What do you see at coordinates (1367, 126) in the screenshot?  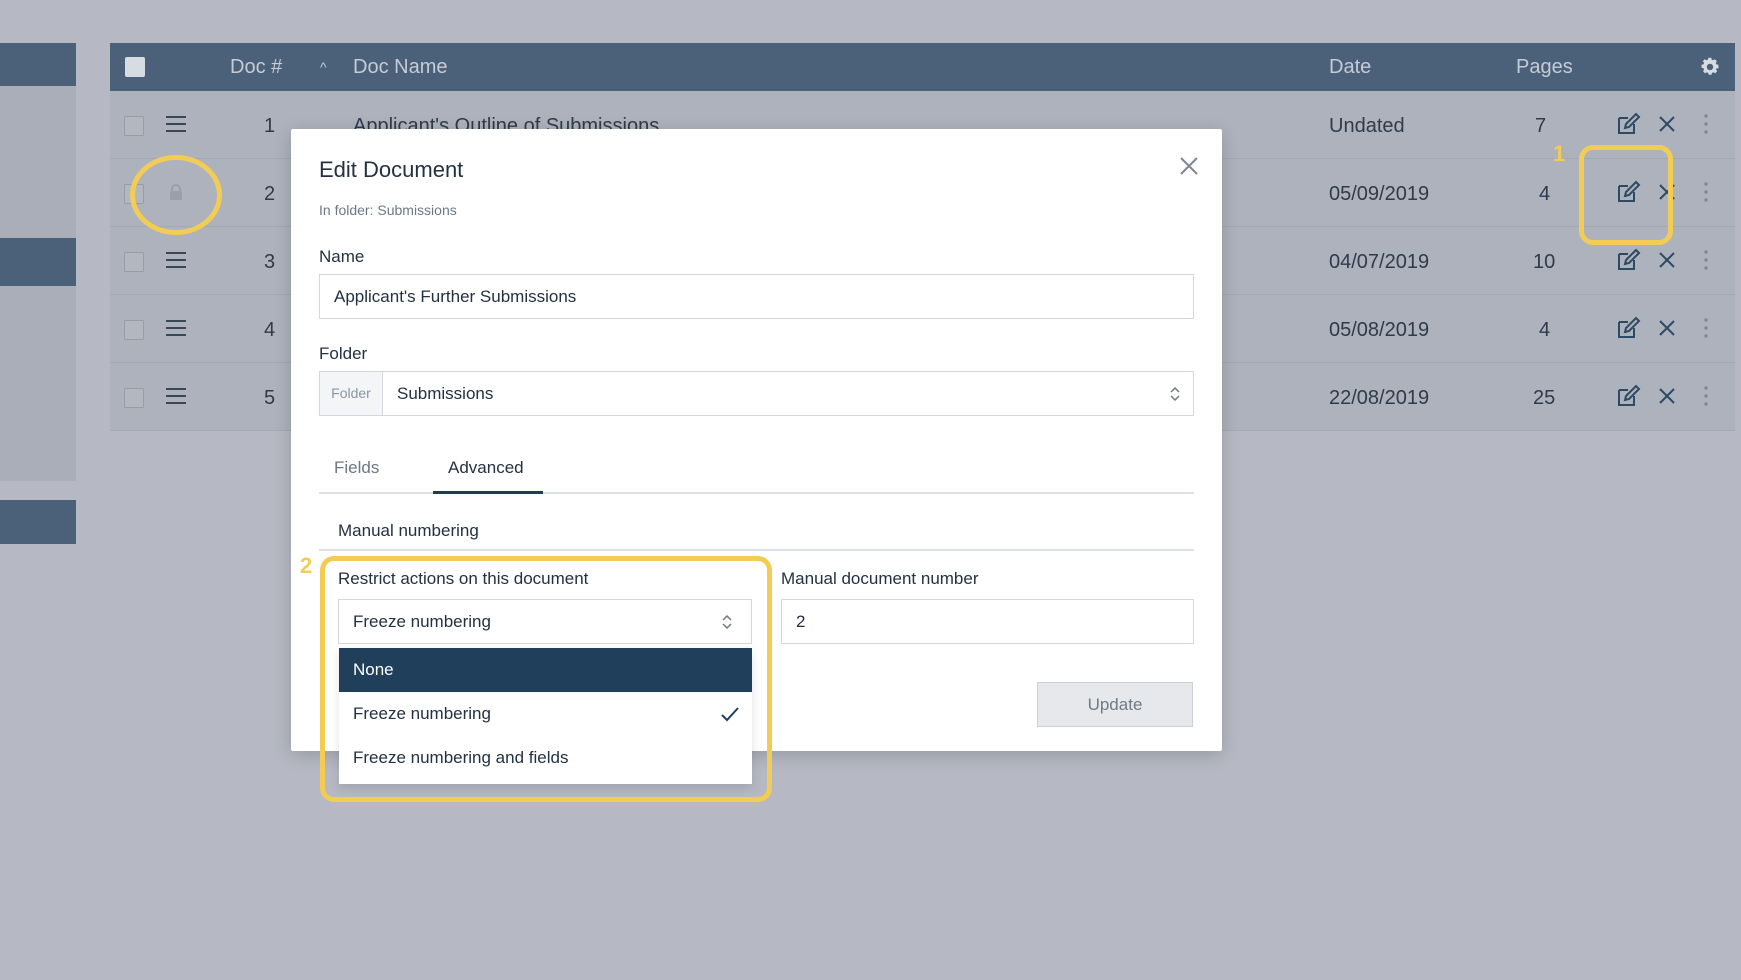 I see `row-date: Undated` at bounding box center [1367, 126].